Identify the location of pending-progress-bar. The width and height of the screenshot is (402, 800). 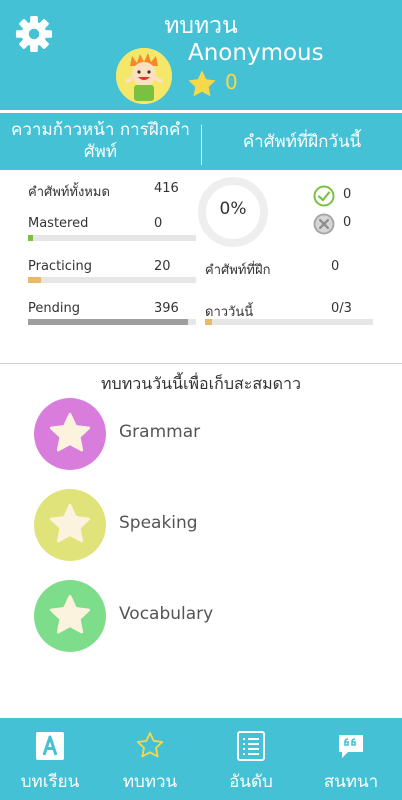
(112, 322).